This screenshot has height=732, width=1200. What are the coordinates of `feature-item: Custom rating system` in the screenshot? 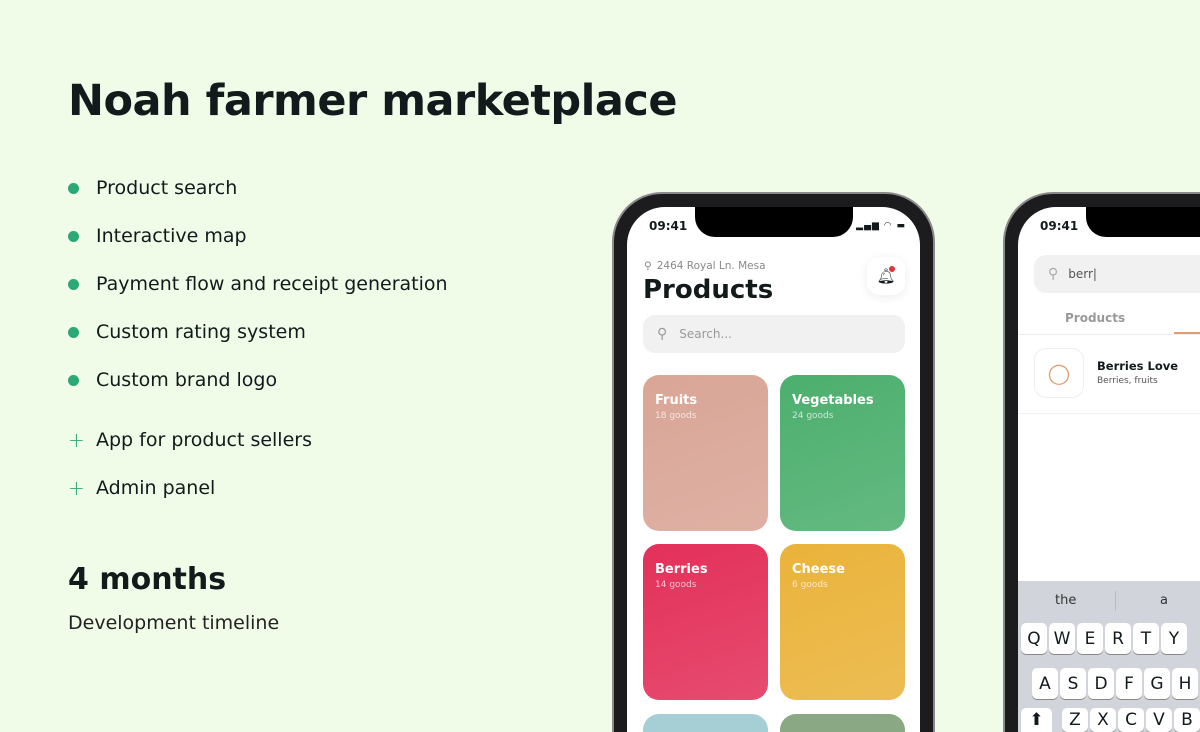 It's located at (187, 332).